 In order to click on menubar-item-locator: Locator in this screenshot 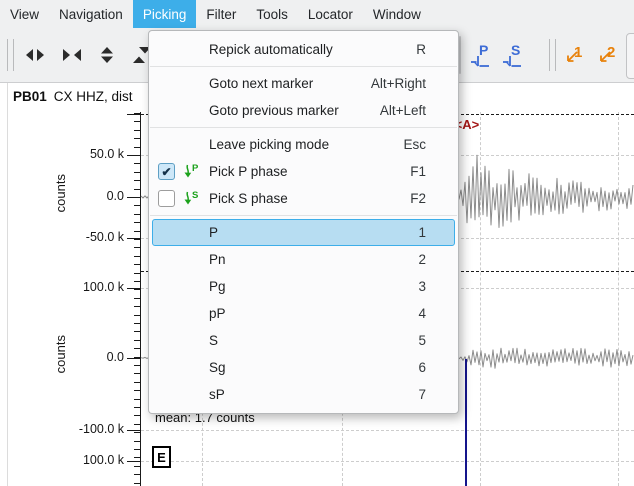, I will do `click(330, 14)`.